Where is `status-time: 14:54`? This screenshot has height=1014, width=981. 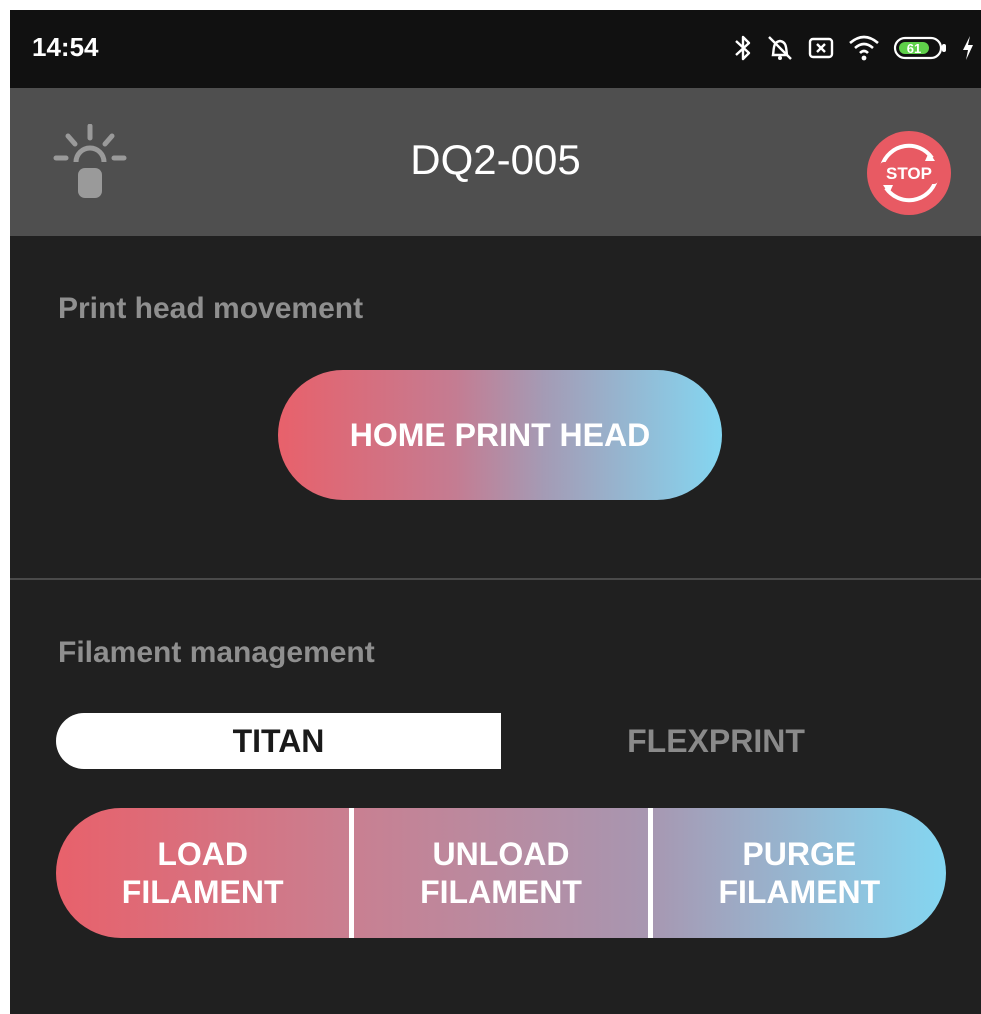
status-time: 14:54 is located at coordinates (65, 47).